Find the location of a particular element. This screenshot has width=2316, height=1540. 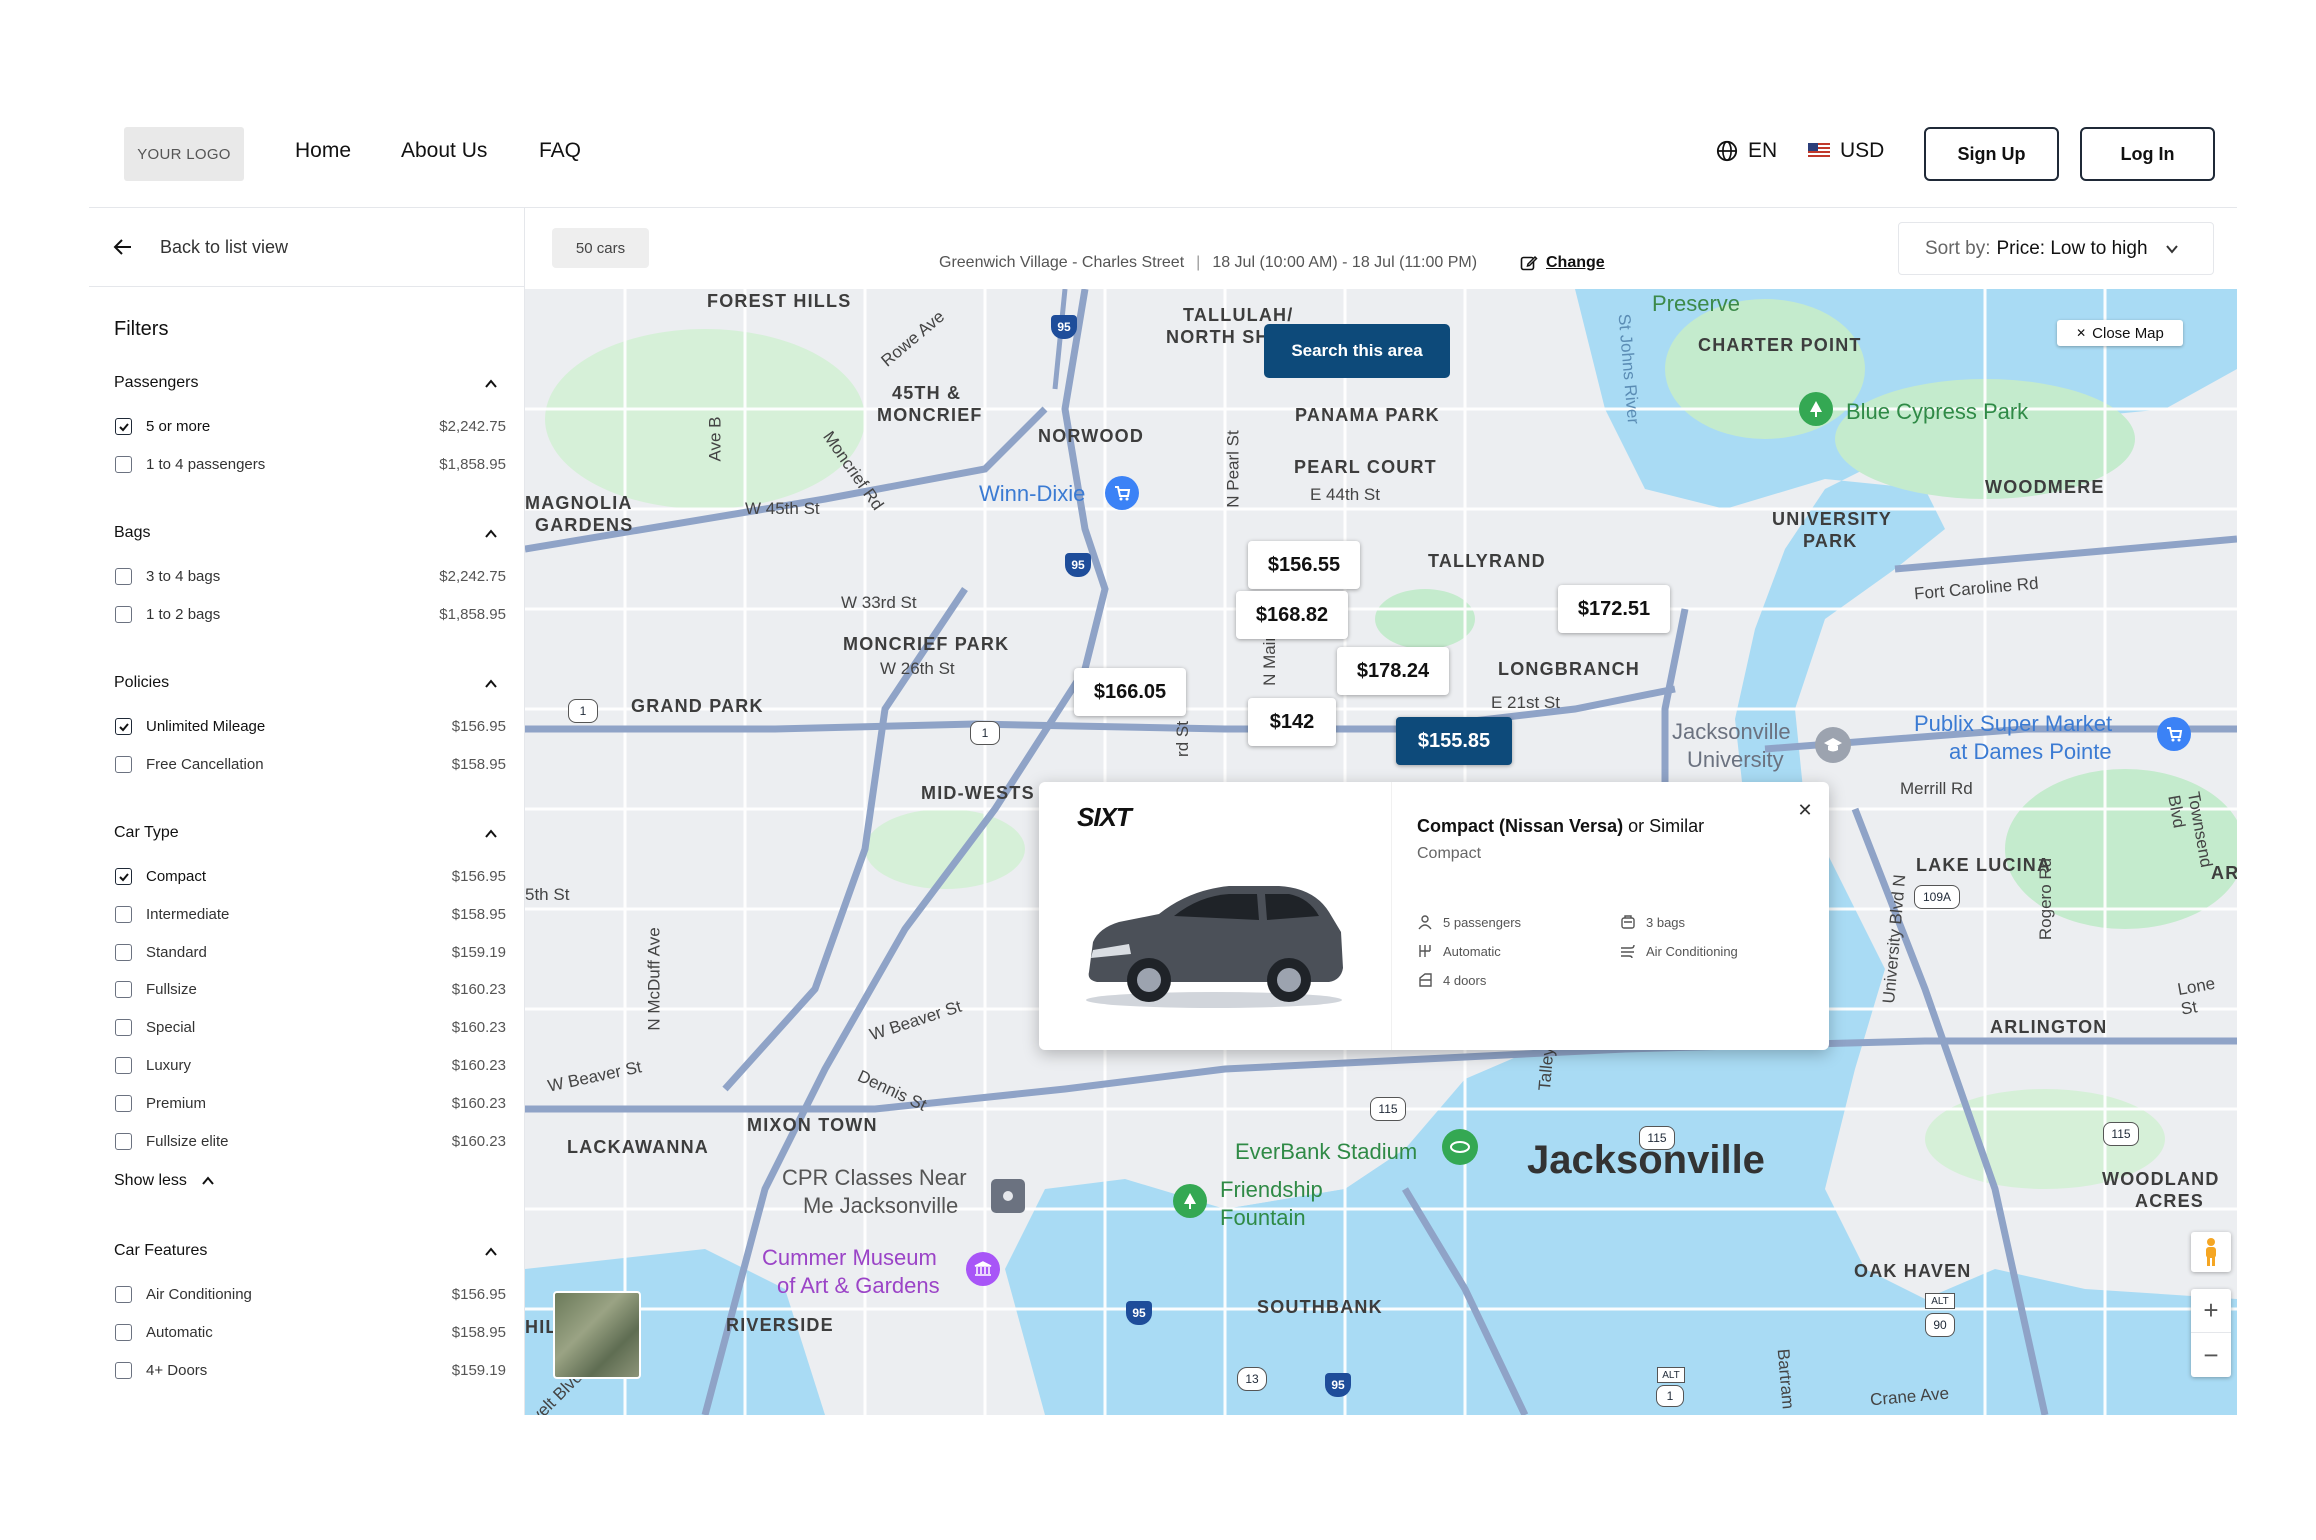

poi-winn-dixie: Winn-Dixie is located at coordinates (1032, 494).